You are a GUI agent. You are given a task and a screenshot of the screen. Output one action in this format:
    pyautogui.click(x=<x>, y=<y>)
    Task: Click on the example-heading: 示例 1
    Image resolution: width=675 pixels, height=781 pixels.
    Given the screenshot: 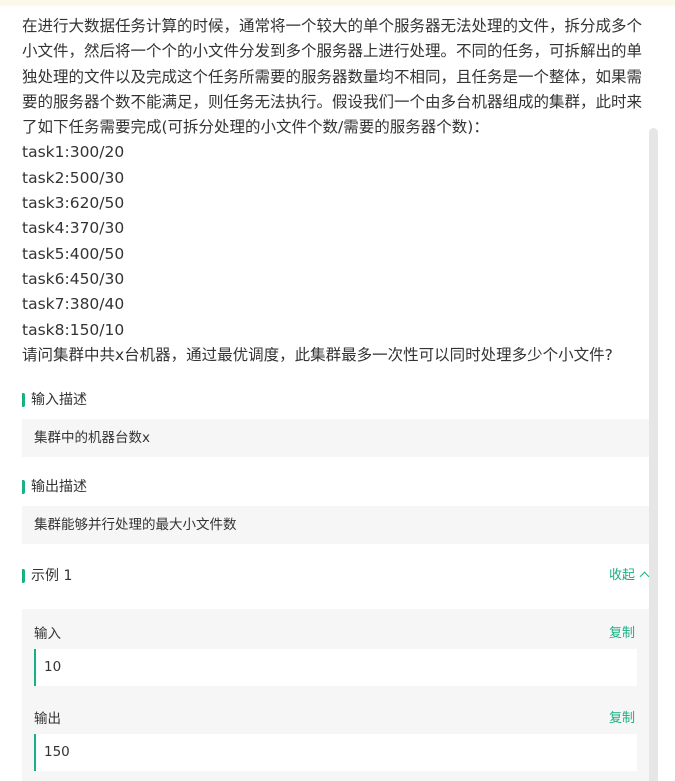 What is the action you would take?
    pyautogui.click(x=47, y=576)
    